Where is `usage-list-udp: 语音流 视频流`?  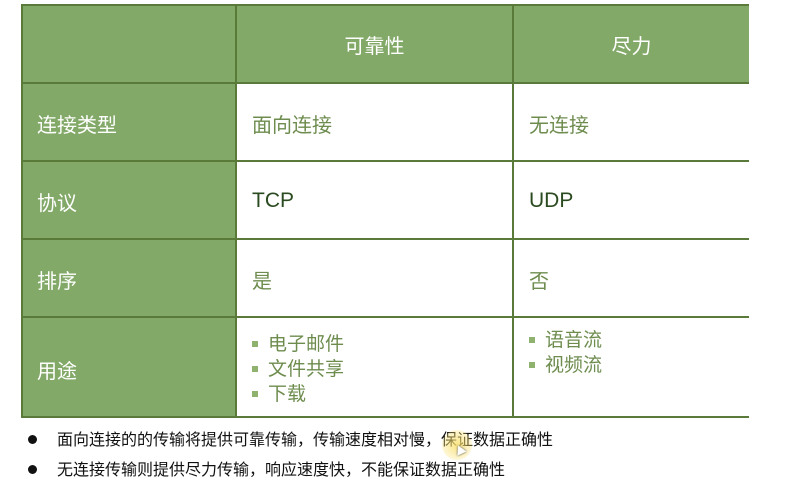
usage-list-udp: 语音流 视频流 is located at coordinates (565, 353).